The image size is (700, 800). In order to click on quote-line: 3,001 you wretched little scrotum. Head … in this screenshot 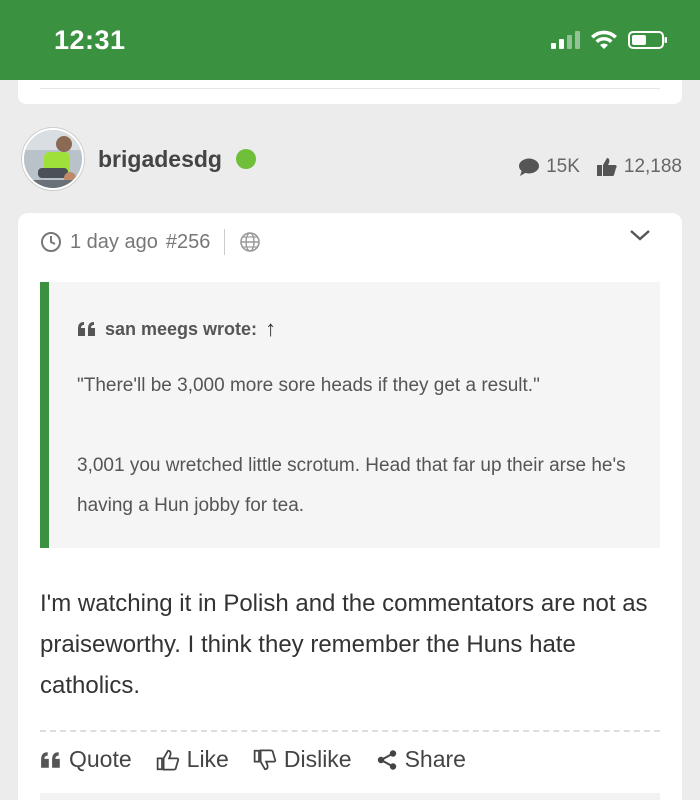, I will do `click(351, 485)`.